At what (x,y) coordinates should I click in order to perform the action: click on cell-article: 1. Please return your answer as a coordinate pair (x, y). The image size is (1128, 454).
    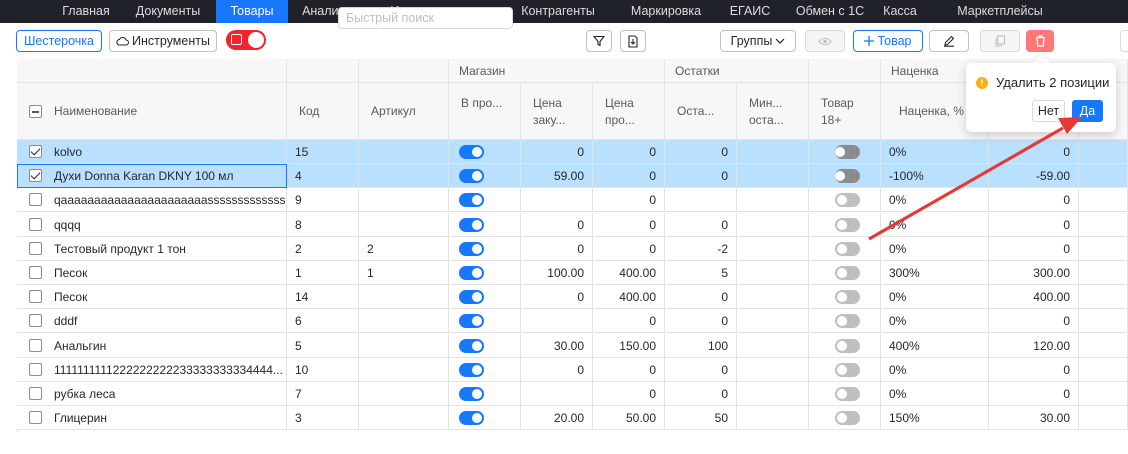
    Looking at the image, I should click on (404, 273).